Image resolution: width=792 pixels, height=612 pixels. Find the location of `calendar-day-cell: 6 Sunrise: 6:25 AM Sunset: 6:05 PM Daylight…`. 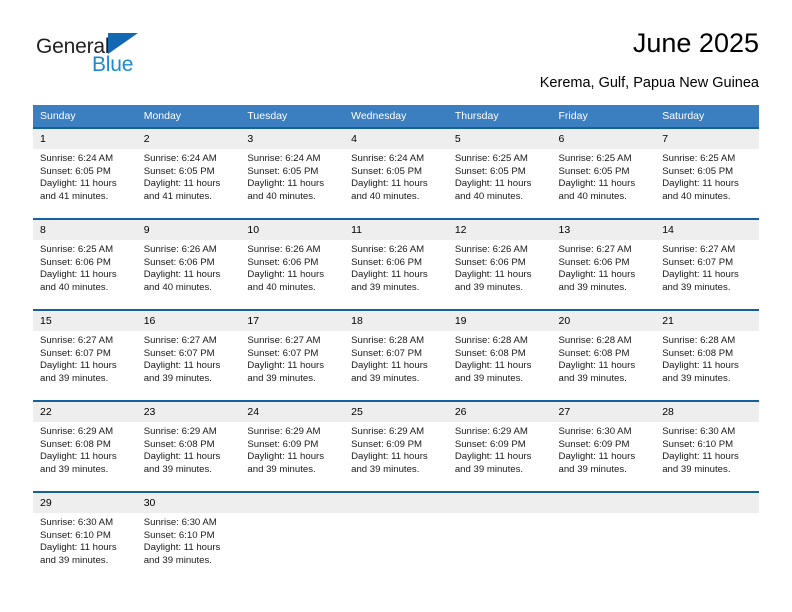

calendar-day-cell: 6 Sunrise: 6:25 AM Sunset: 6:05 PM Daylight… is located at coordinates (603, 173).